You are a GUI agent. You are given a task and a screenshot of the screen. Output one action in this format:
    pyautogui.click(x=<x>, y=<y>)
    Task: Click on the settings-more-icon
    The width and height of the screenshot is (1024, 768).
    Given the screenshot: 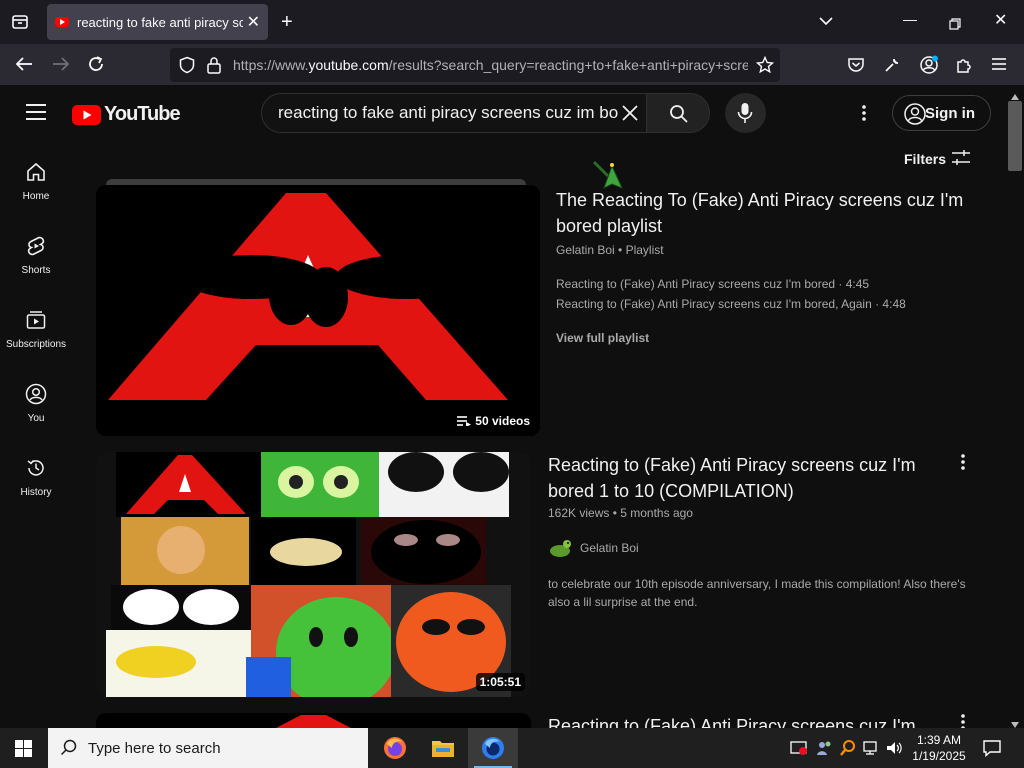 What is the action you would take?
    pyautogui.click(x=864, y=115)
    